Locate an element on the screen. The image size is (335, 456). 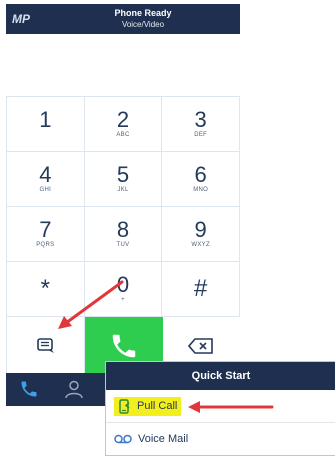
quick-start-title: Quick Start is located at coordinates (220, 376).